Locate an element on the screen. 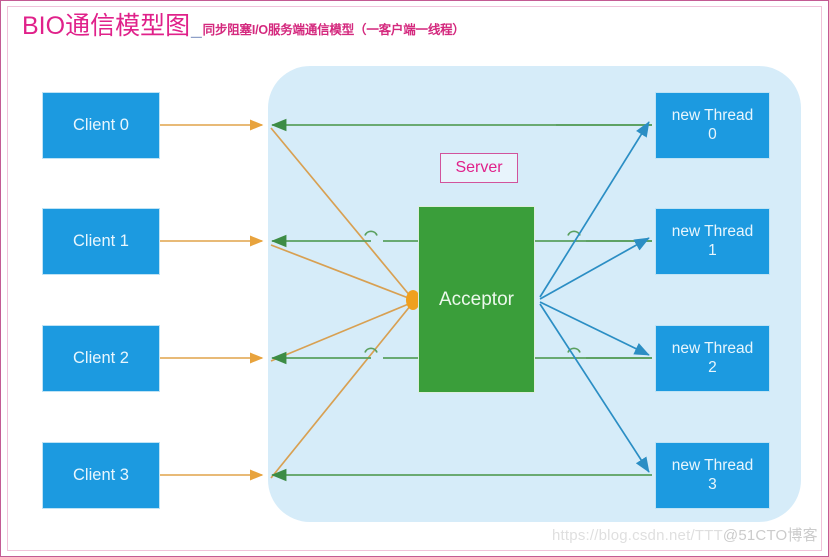 This screenshot has width=829, height=557. client-node-0: Client 0 is located at coordinates (101, 125).